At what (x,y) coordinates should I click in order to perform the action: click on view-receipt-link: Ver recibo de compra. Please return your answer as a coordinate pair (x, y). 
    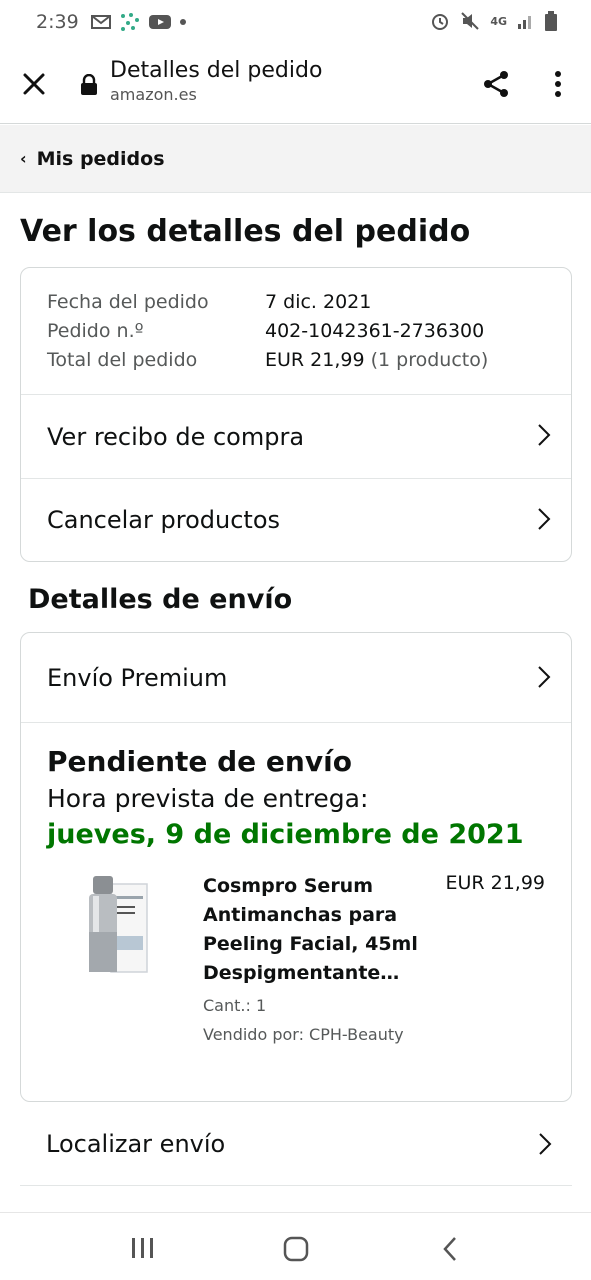
    Looking at the image, I should click on (296, 436).